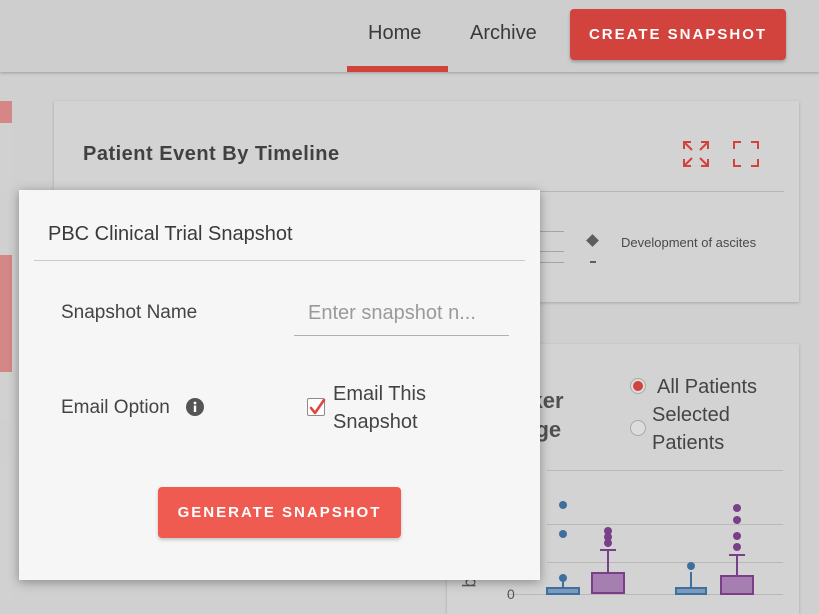  I want to click on snapshot-name-input, so click(401, 314).